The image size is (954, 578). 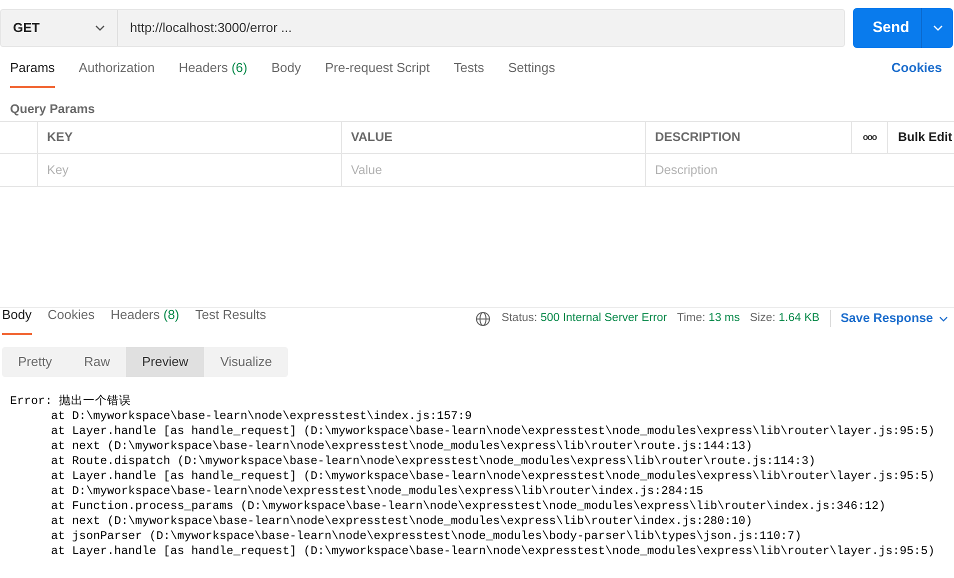 I want to click on tab: Headers (6), so click(x=213, y=73).